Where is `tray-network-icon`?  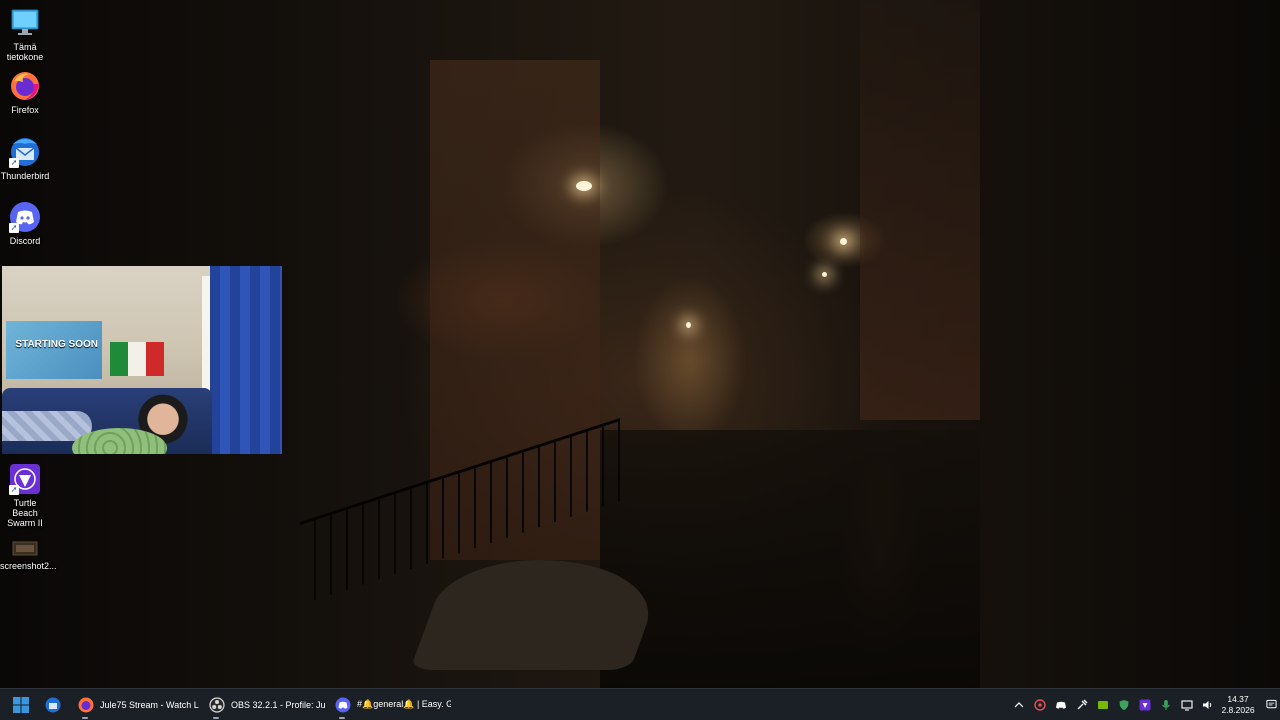
tray-network-icon is located at coordinates (1186, 705).